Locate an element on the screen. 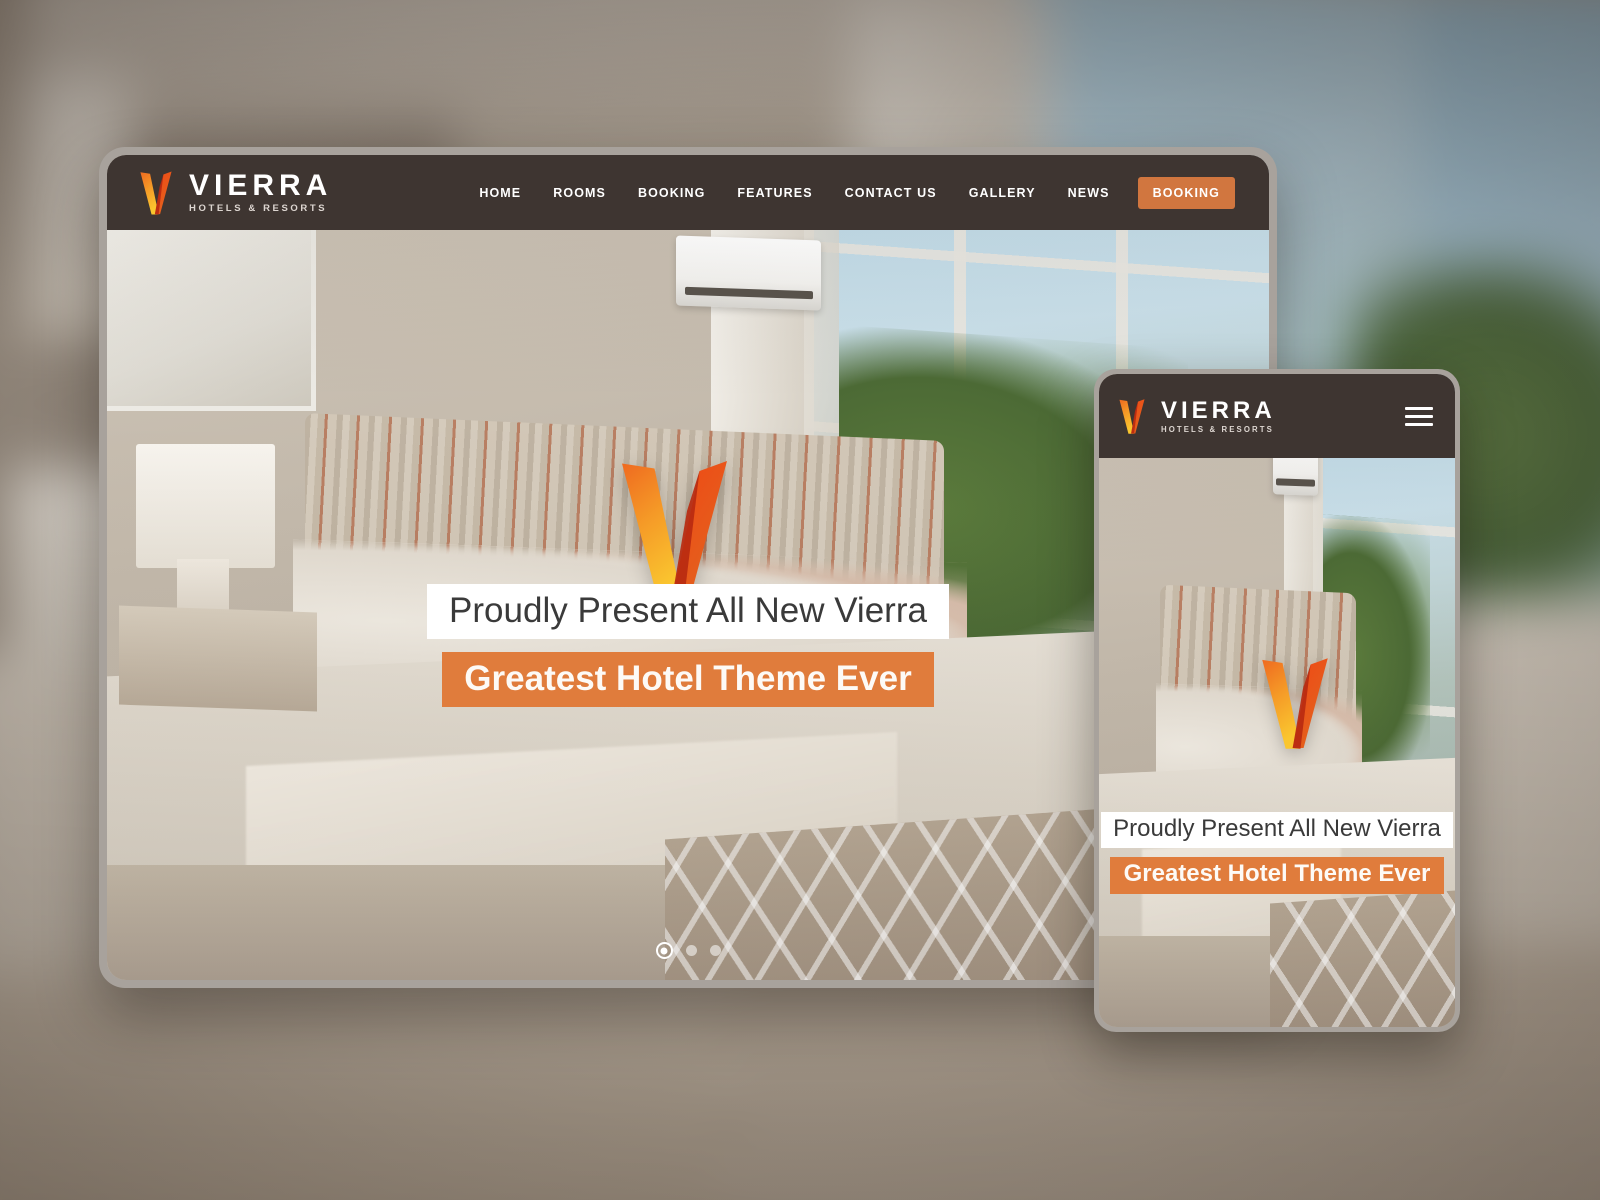 The width and height of the screenshot is (1600, 1200). nav-item-home: HOME is located at coordinates (500, 193).